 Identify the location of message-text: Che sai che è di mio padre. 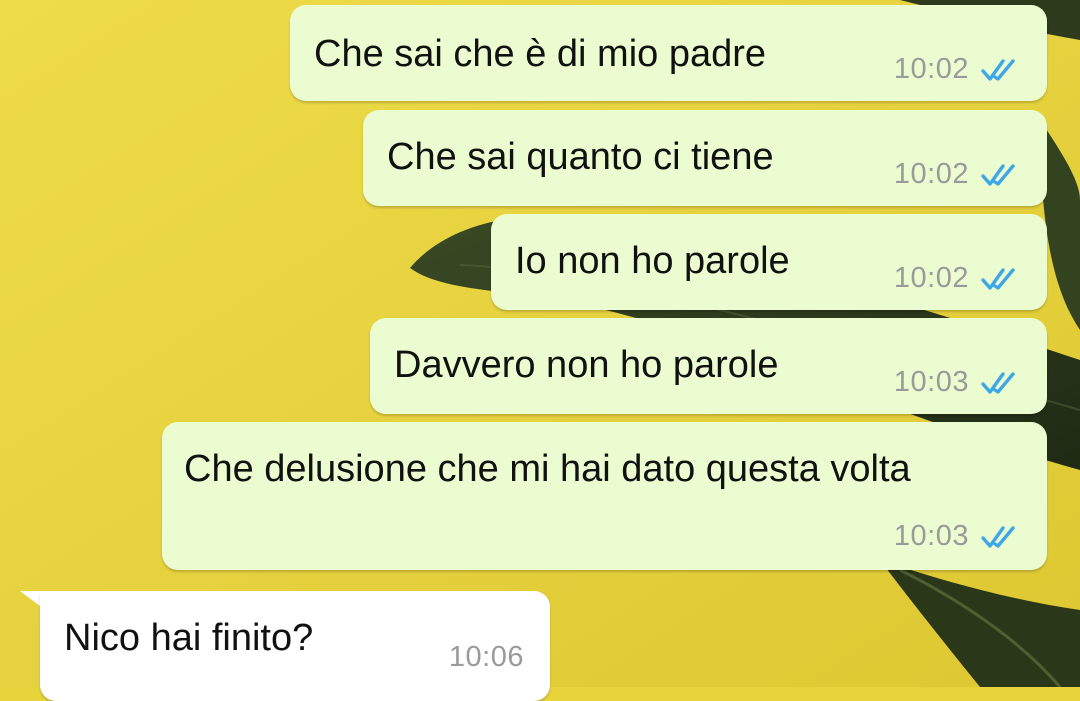
(540, 54).